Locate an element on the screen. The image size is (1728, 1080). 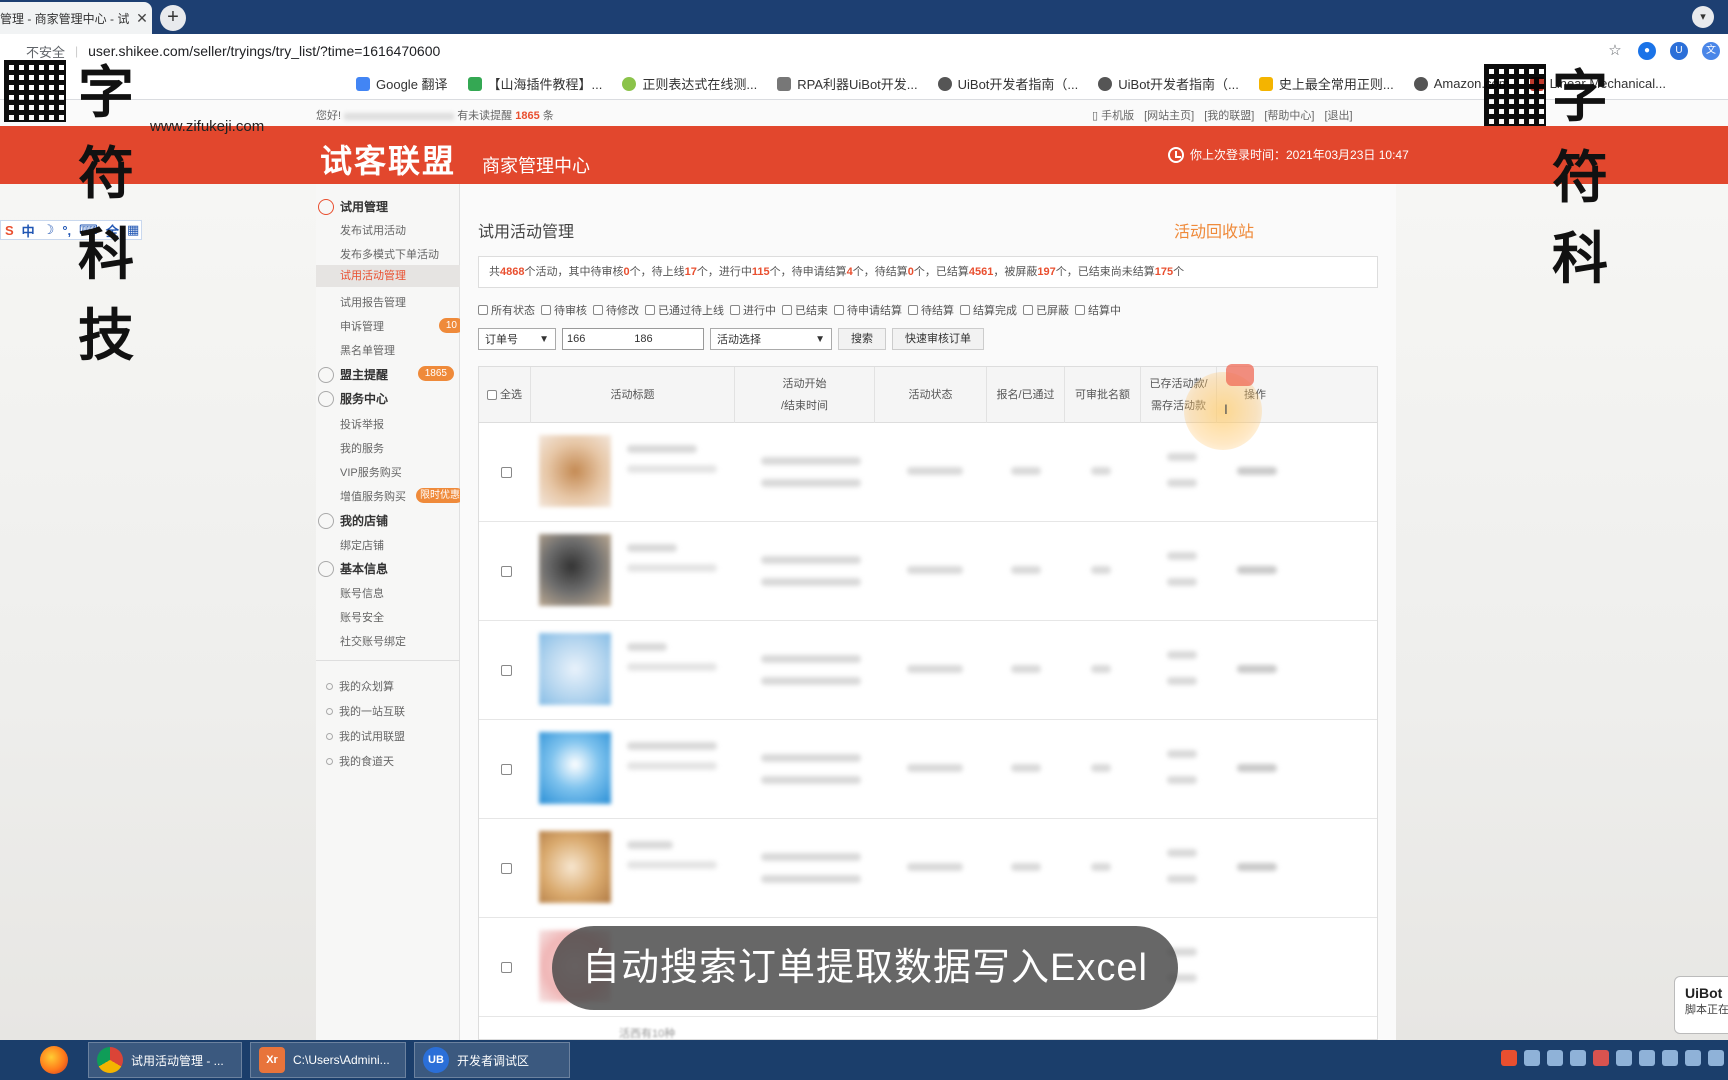
search-type-select: 订单号 ▼ is located at coordinates (517, 339).